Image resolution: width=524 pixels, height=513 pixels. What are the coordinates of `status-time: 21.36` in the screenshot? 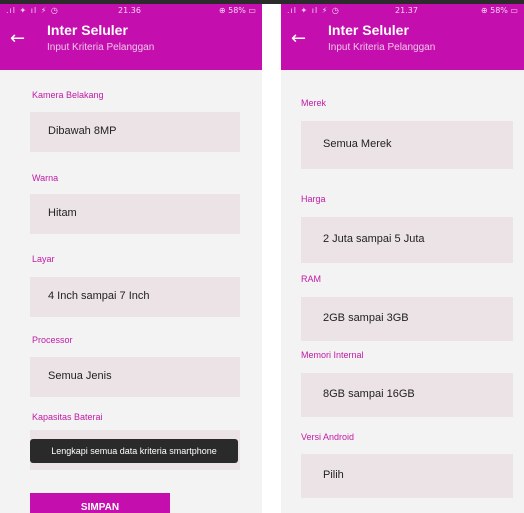 It's located at (129, 10).